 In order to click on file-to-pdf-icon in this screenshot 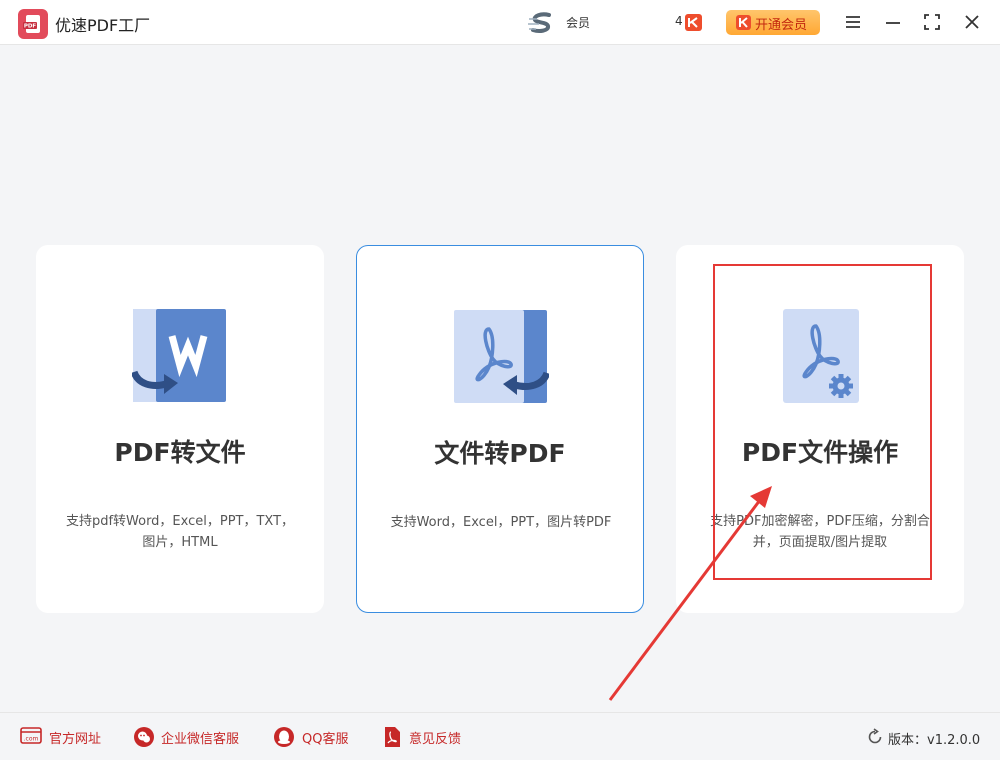, I will do `click(501, 356)`.